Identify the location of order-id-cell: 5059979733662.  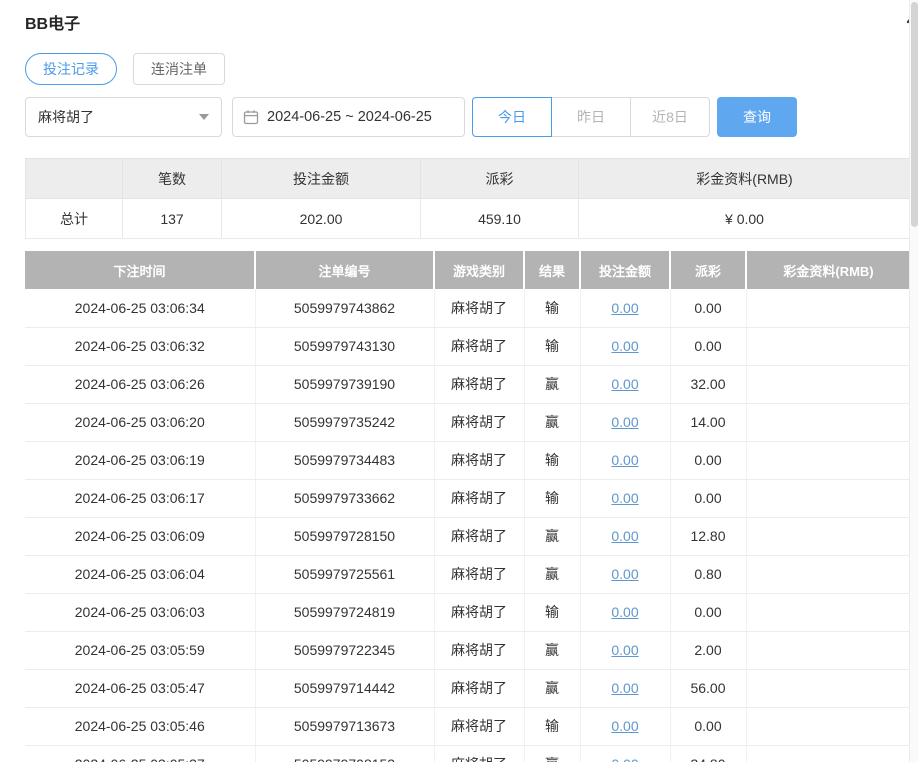
(345, 498).